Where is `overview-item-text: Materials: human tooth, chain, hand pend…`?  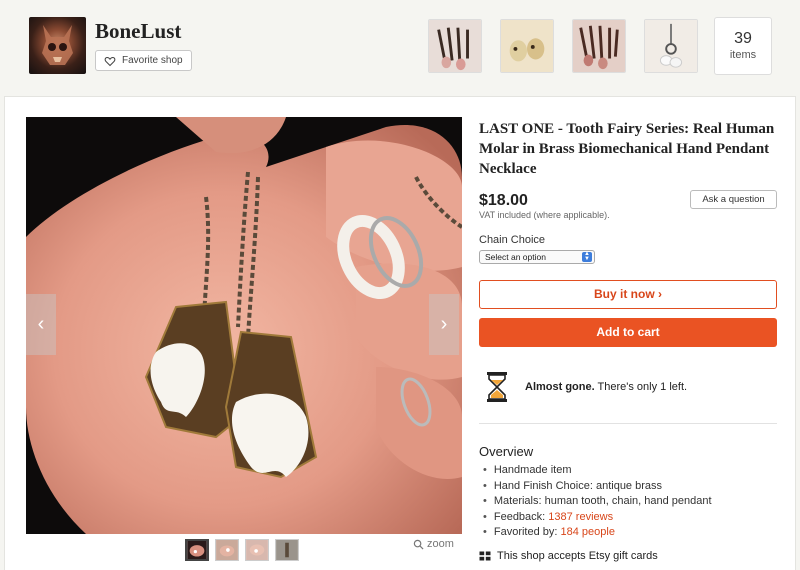 overview-item-text: Materials: human tooth, chain, hand pend… is located at coordinates (602, 501).